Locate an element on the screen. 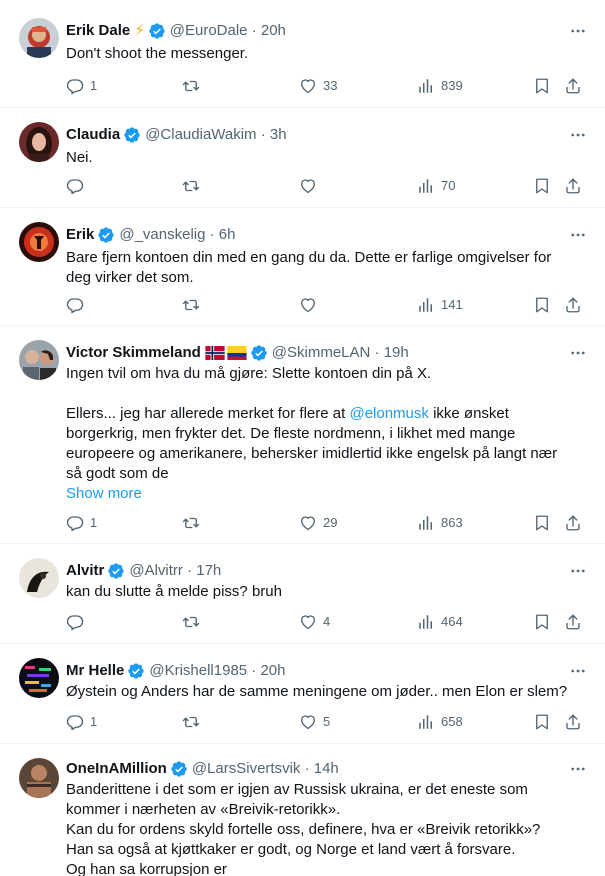  like-button: 5 is located at coordinates (314, 722).